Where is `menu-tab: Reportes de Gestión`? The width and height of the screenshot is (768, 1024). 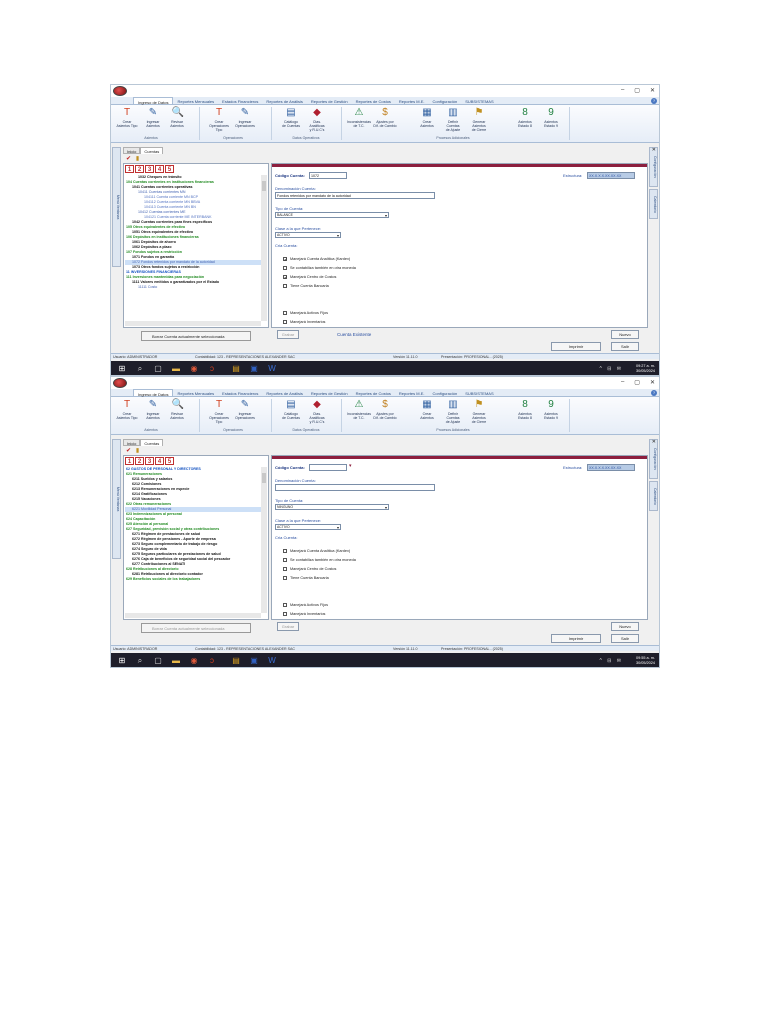 menu-tab: Reportes de Gestión is located at coordinates (329, 100).